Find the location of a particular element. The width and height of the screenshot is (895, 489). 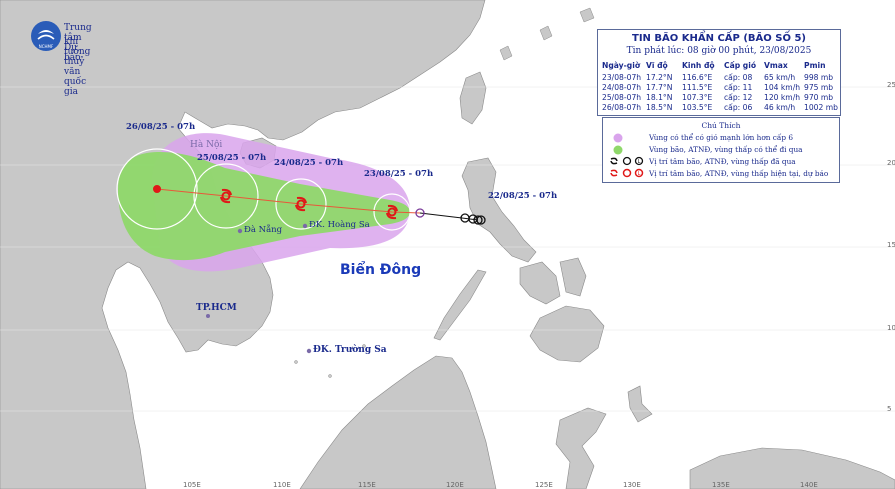

cell-vmax: 120 km/h is located at coordinates (782, 97).